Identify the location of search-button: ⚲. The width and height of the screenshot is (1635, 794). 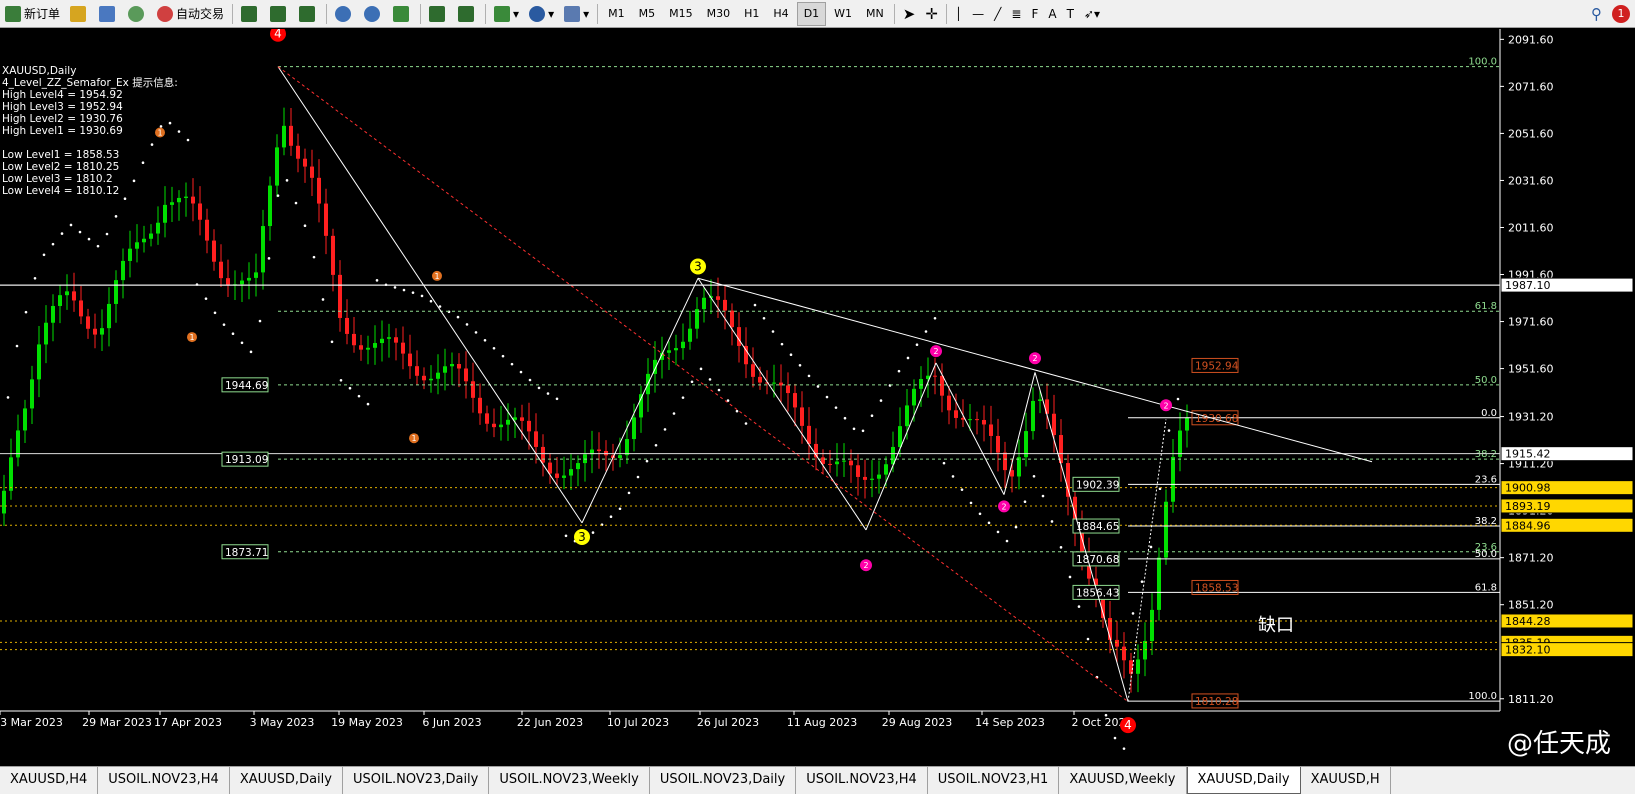
(1596, 14).